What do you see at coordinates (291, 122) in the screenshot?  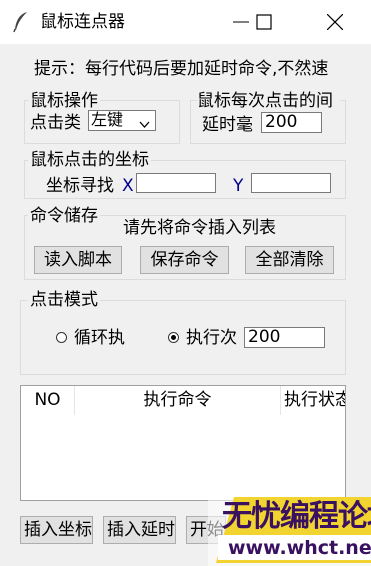 I see `delay-input: 200` at bounding box center [291, 122].